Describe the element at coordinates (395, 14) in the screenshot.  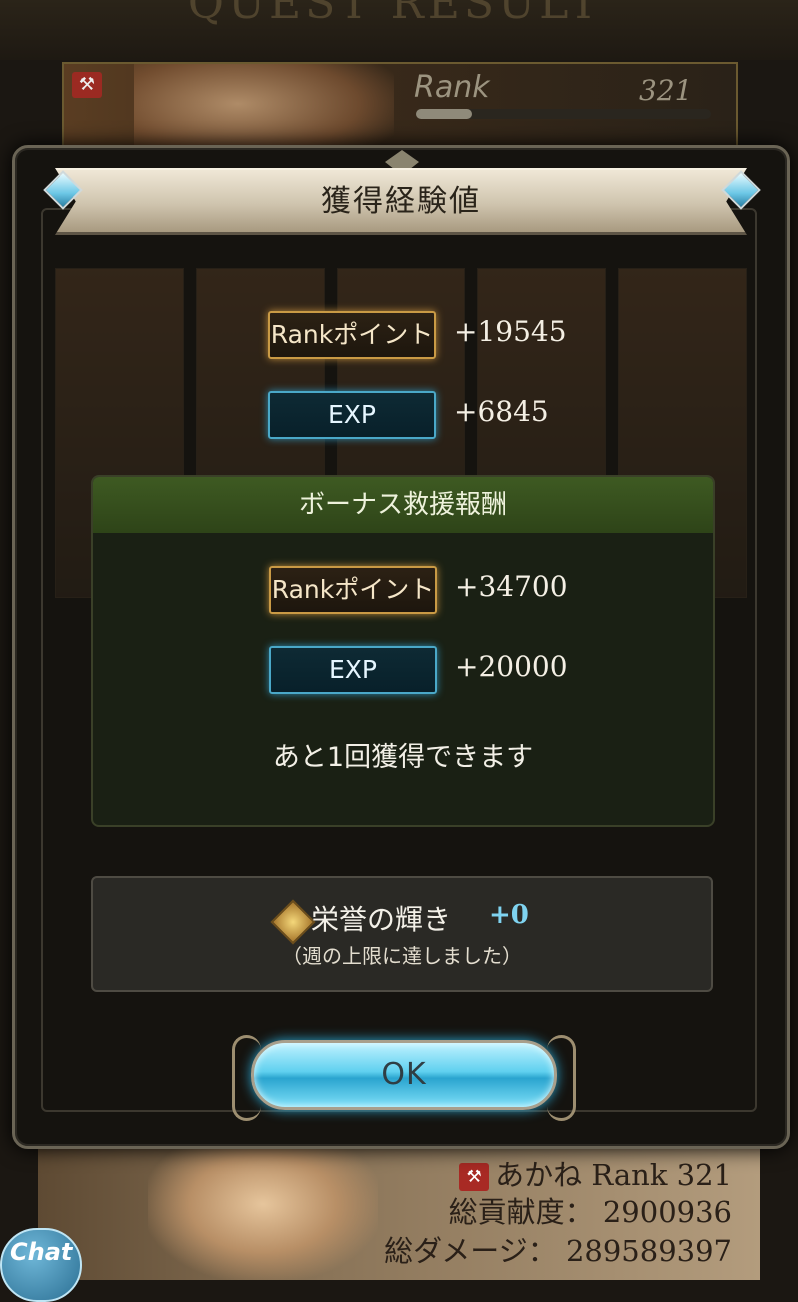
I see `quest-result-title: QUEST RESULT` at that location.